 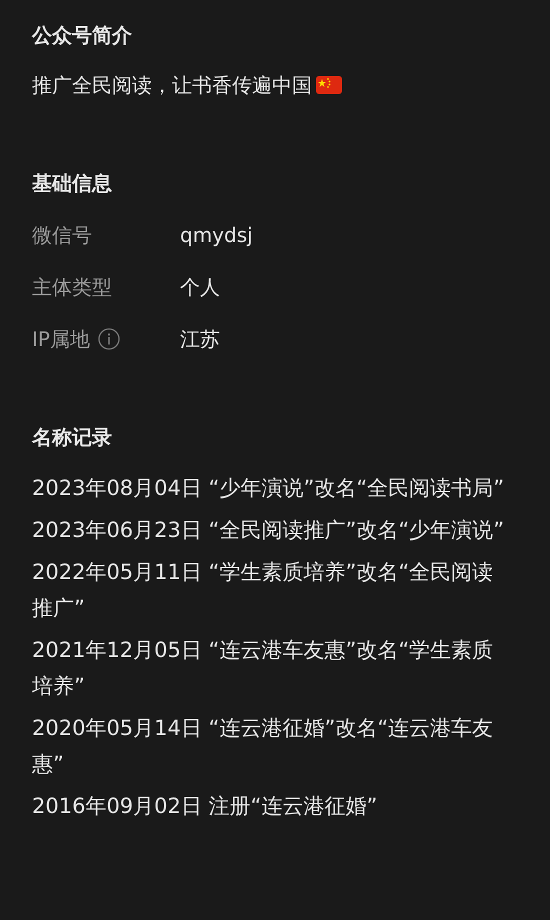 I want to click on name-record: 2021年12月05日 “连云港车友惠”改名“学生素质培养”, so click(x=263, y=668).